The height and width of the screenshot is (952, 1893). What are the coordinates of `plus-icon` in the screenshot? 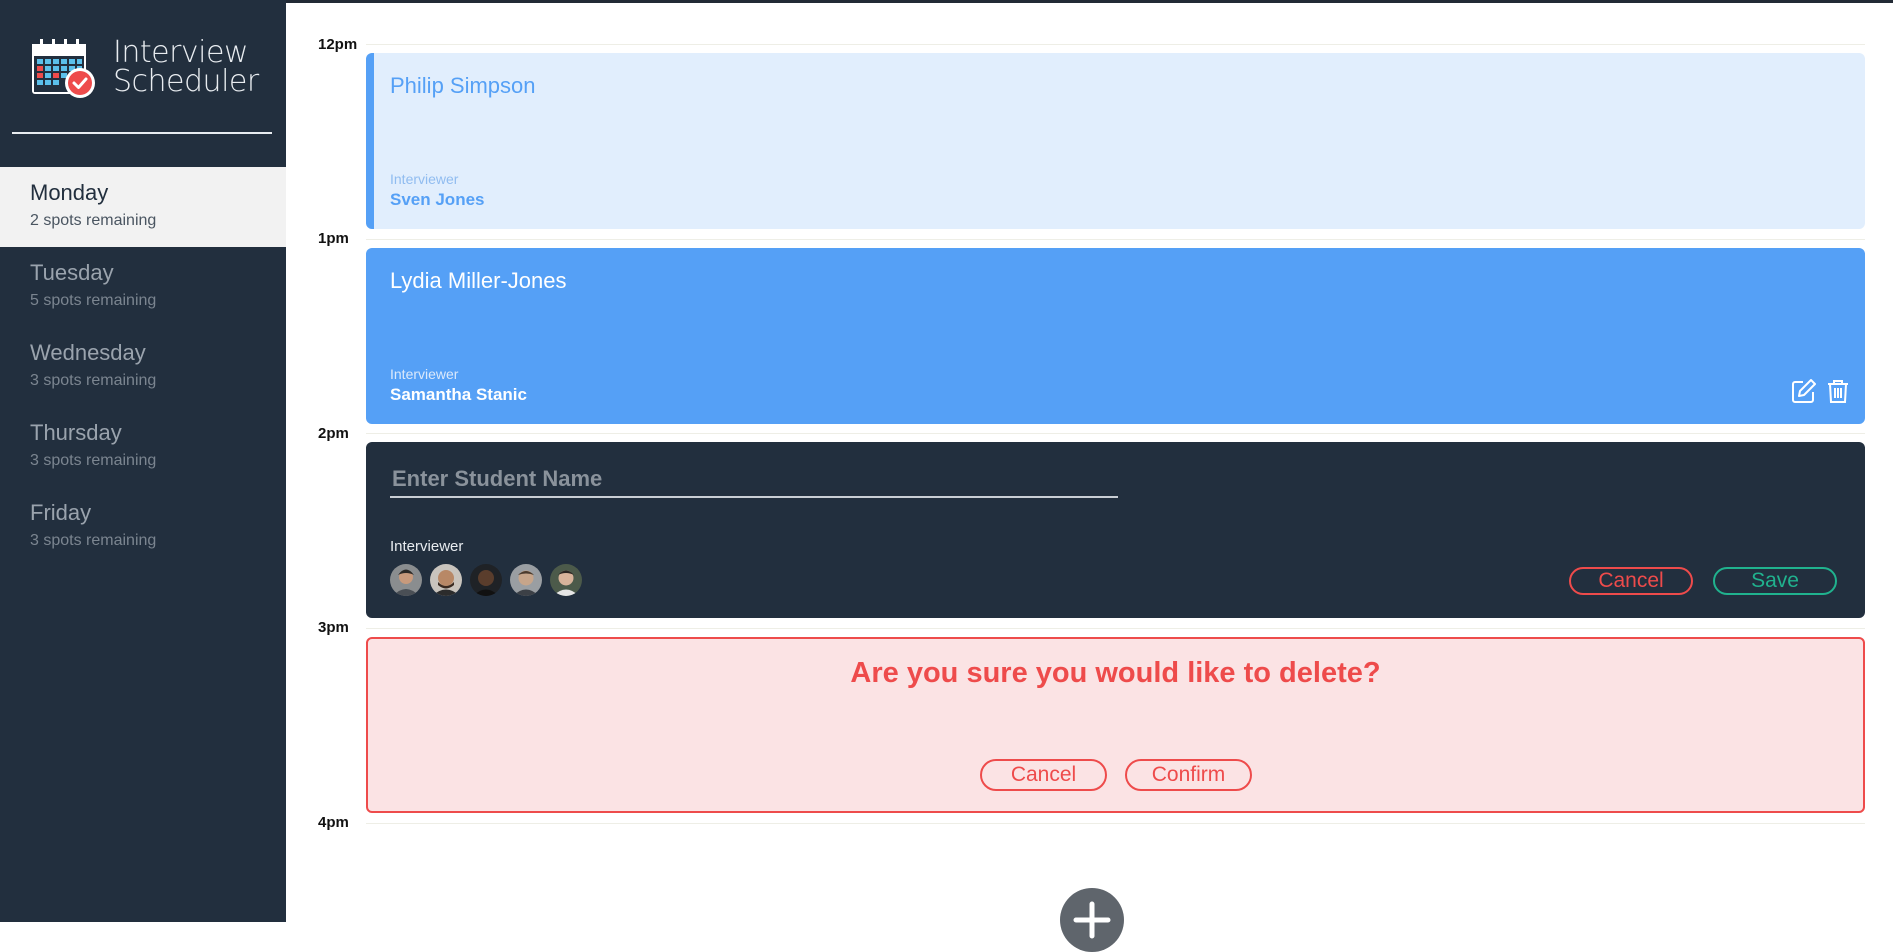 It's located at (1092, 920).